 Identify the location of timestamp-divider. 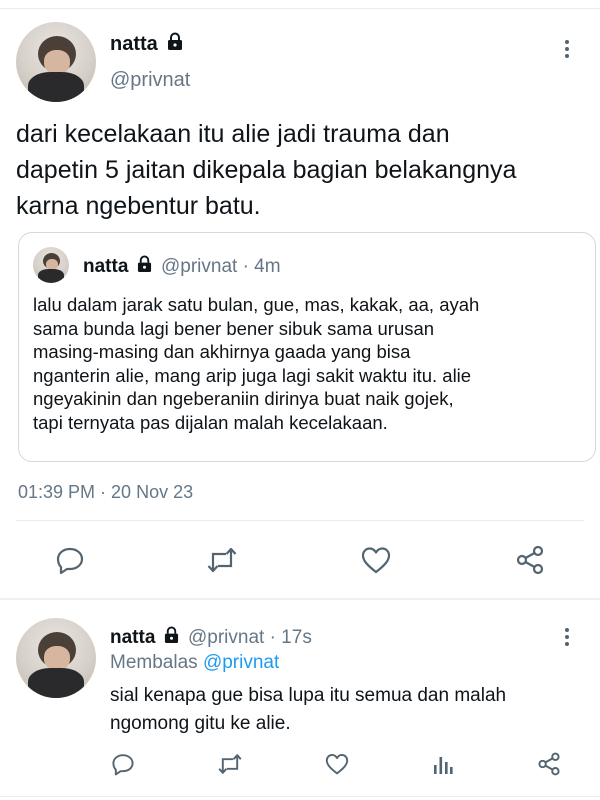
(300, 520).